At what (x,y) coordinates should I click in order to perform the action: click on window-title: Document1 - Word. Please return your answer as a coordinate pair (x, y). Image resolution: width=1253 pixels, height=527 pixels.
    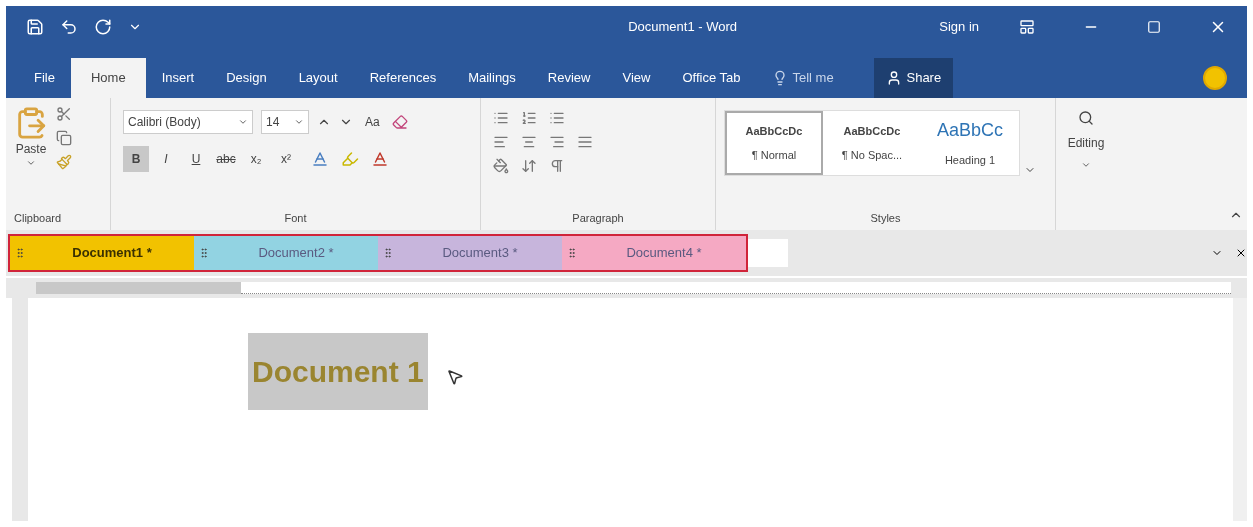
    Looking at the image, I should click on (683, 27).